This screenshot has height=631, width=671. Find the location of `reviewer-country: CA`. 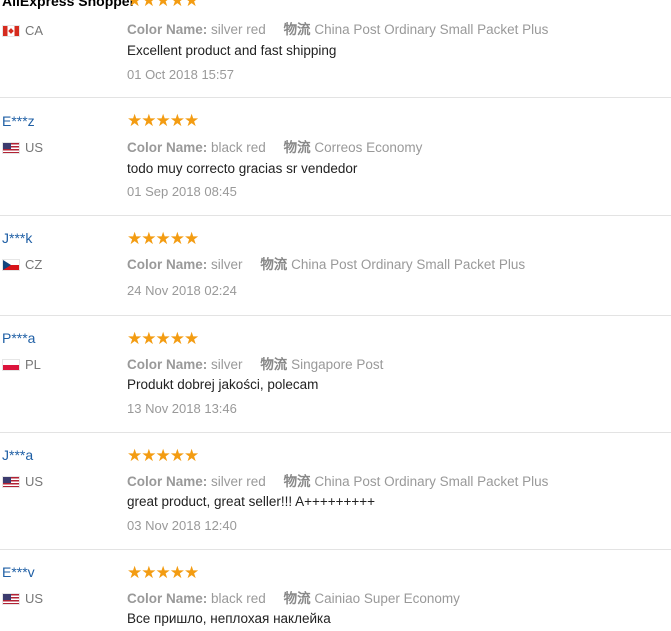

reviewer-country: CA is located at coordinates (22, 30).